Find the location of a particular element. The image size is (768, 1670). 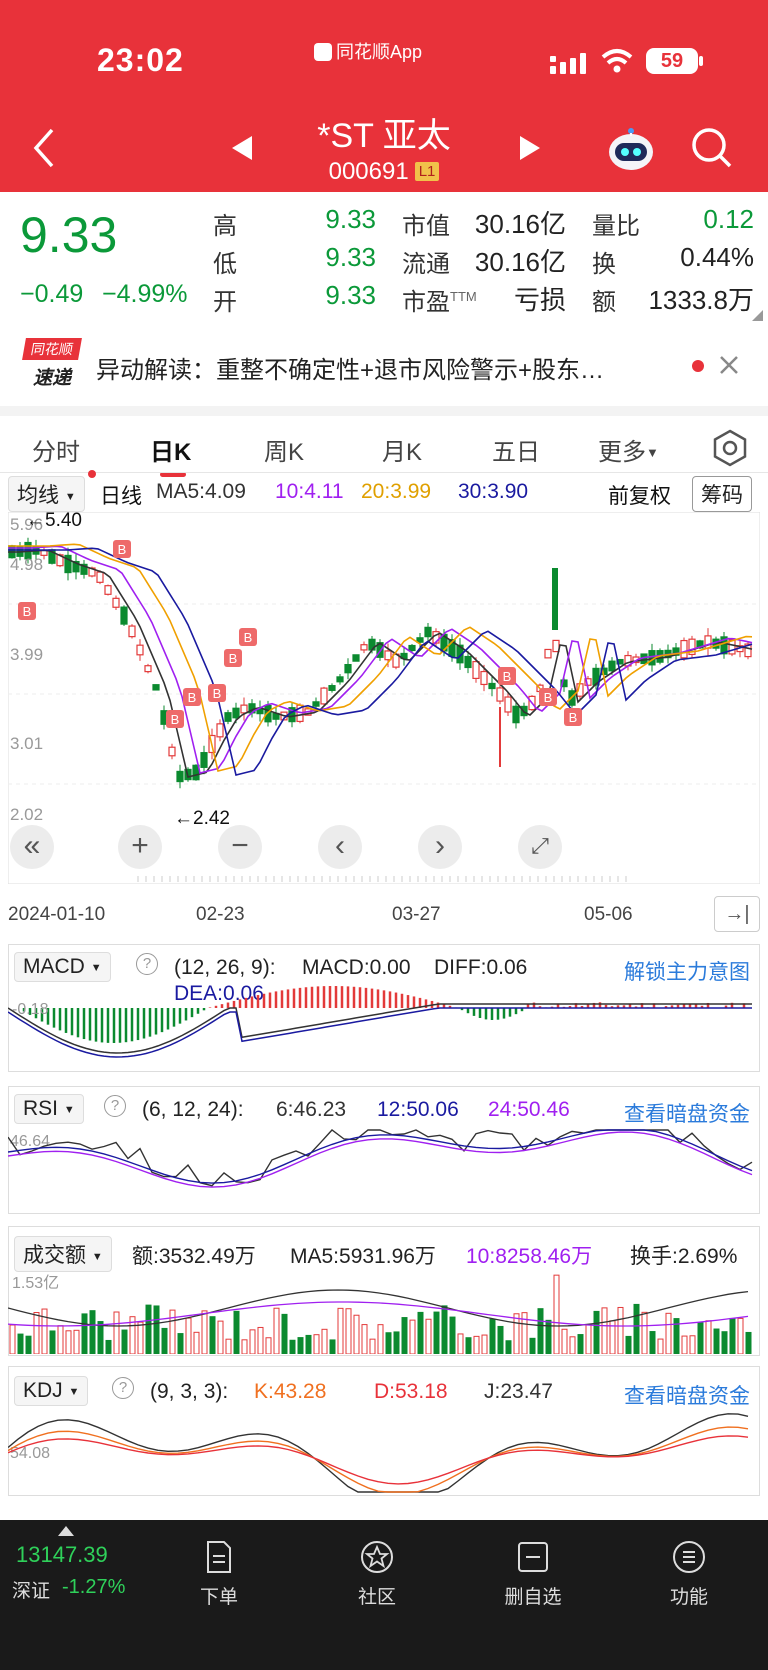

battery-level: 59 is located at coordinates (672, 61).